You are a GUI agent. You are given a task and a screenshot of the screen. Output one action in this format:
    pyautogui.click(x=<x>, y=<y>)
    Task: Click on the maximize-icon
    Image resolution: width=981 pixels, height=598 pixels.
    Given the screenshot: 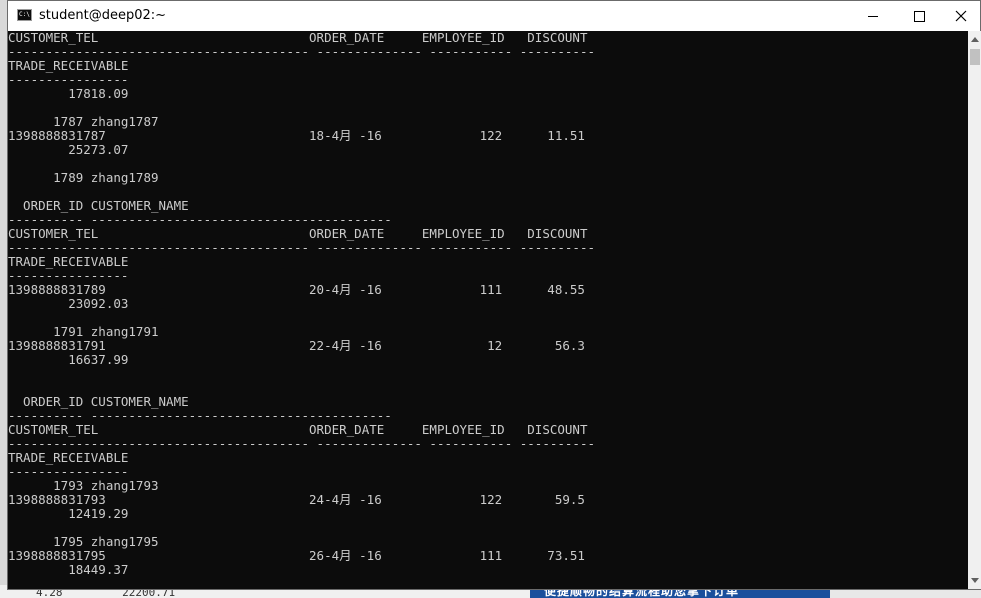 What is the action you would take?
    pyautogui.click(x=919, y=16)
    